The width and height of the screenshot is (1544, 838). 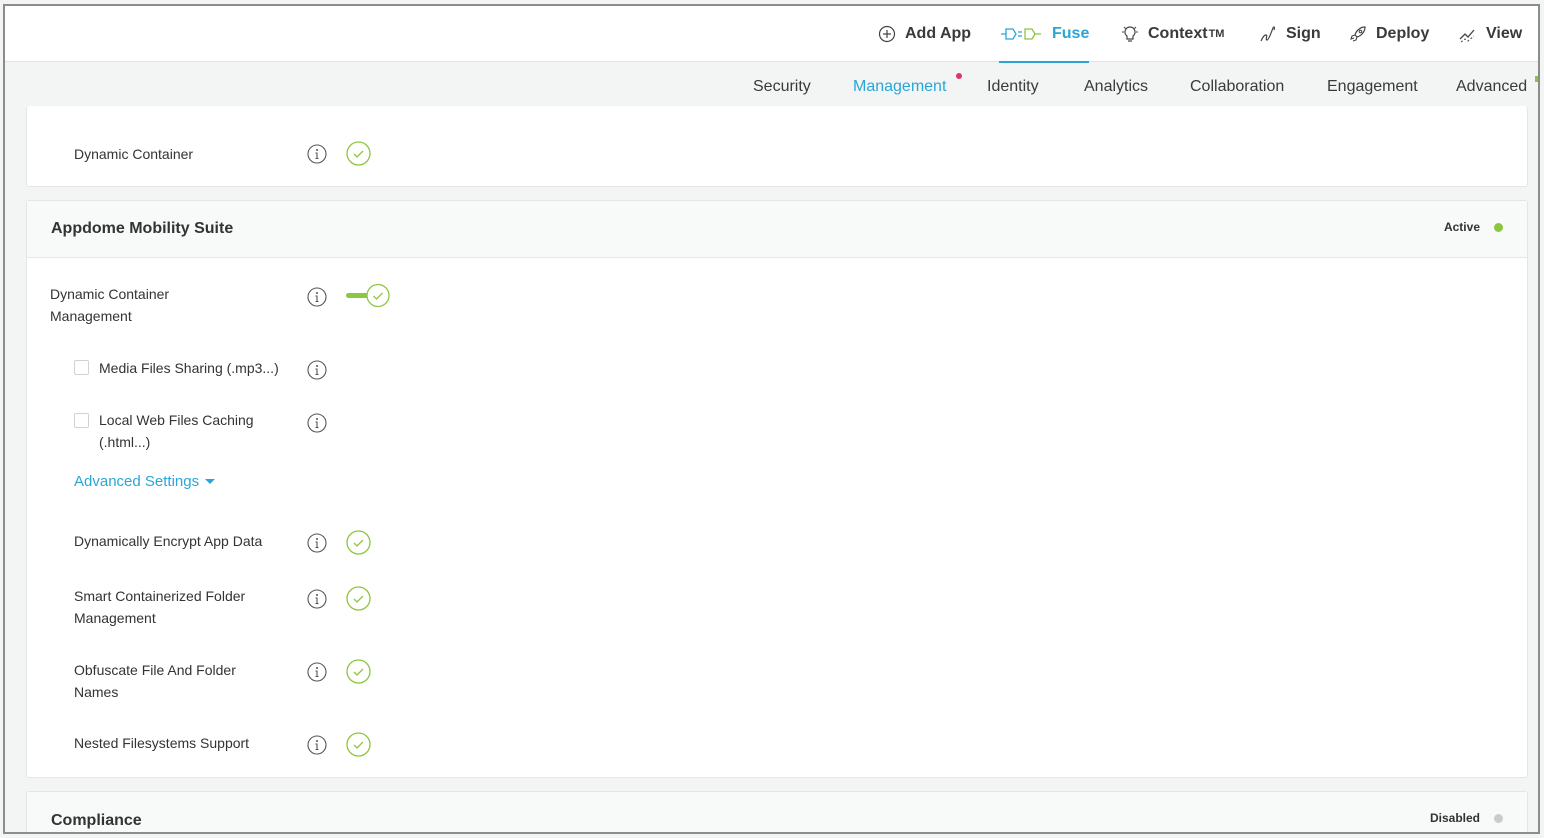 I want to click on status-label: Active, so click(x=1461, y=227).